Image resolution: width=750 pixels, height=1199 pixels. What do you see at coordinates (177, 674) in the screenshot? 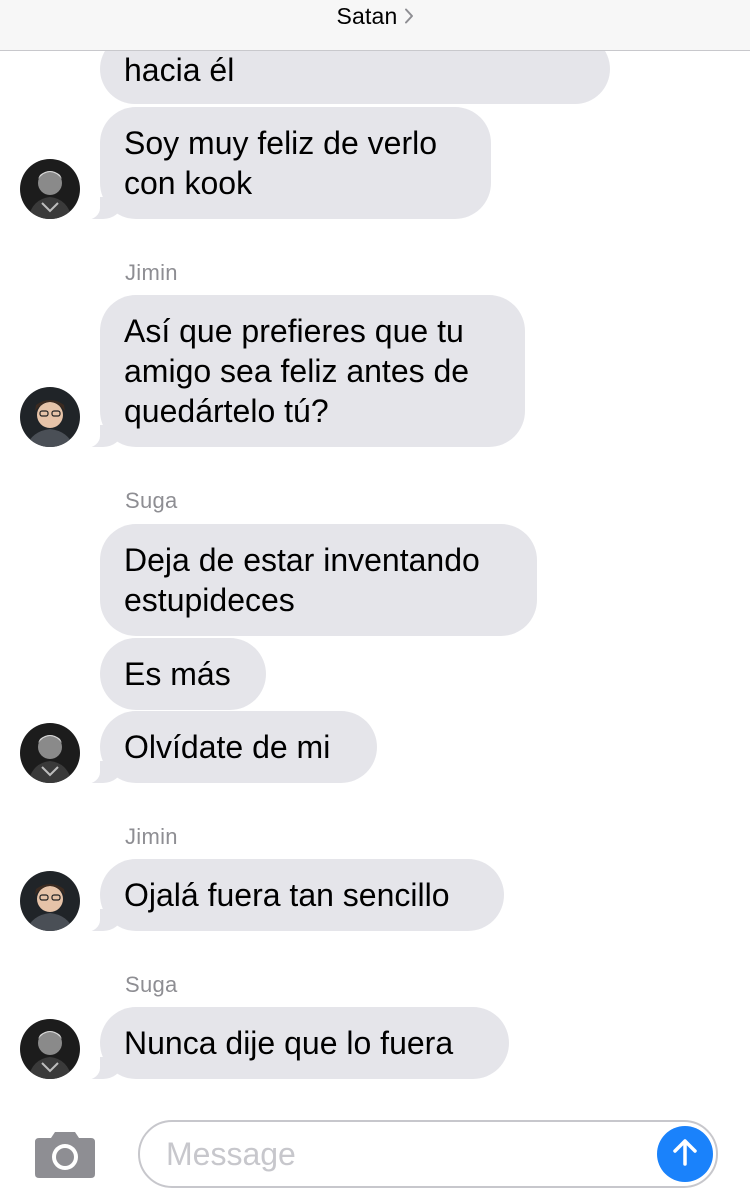
I see `message-text: Es más` at bounding box center [177, 674].